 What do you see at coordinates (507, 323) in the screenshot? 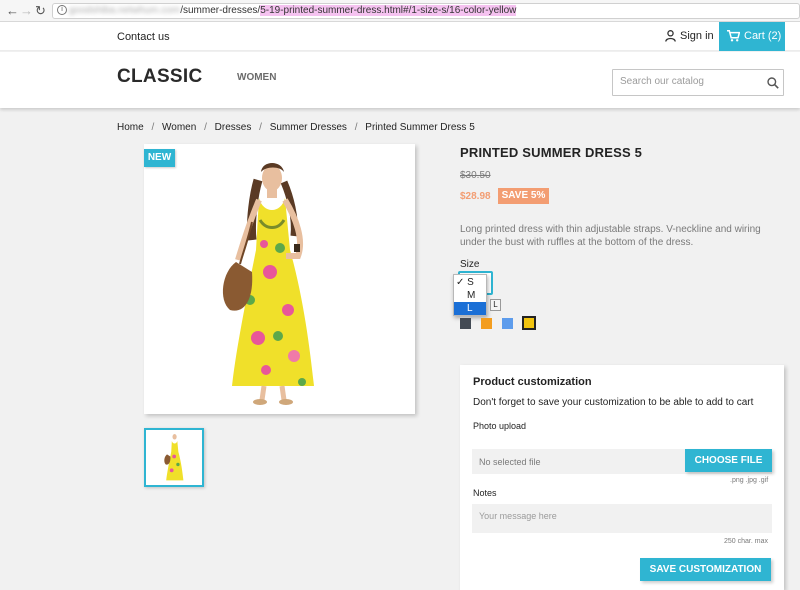
I see `color-swatch-blue` at bounding box center [507, 323].